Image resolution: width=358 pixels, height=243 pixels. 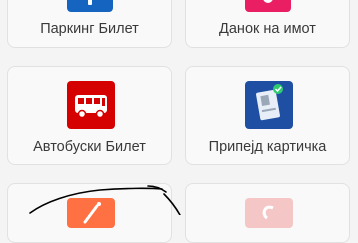 I want to click on property-tax-icon, so click(x=268, y=6).